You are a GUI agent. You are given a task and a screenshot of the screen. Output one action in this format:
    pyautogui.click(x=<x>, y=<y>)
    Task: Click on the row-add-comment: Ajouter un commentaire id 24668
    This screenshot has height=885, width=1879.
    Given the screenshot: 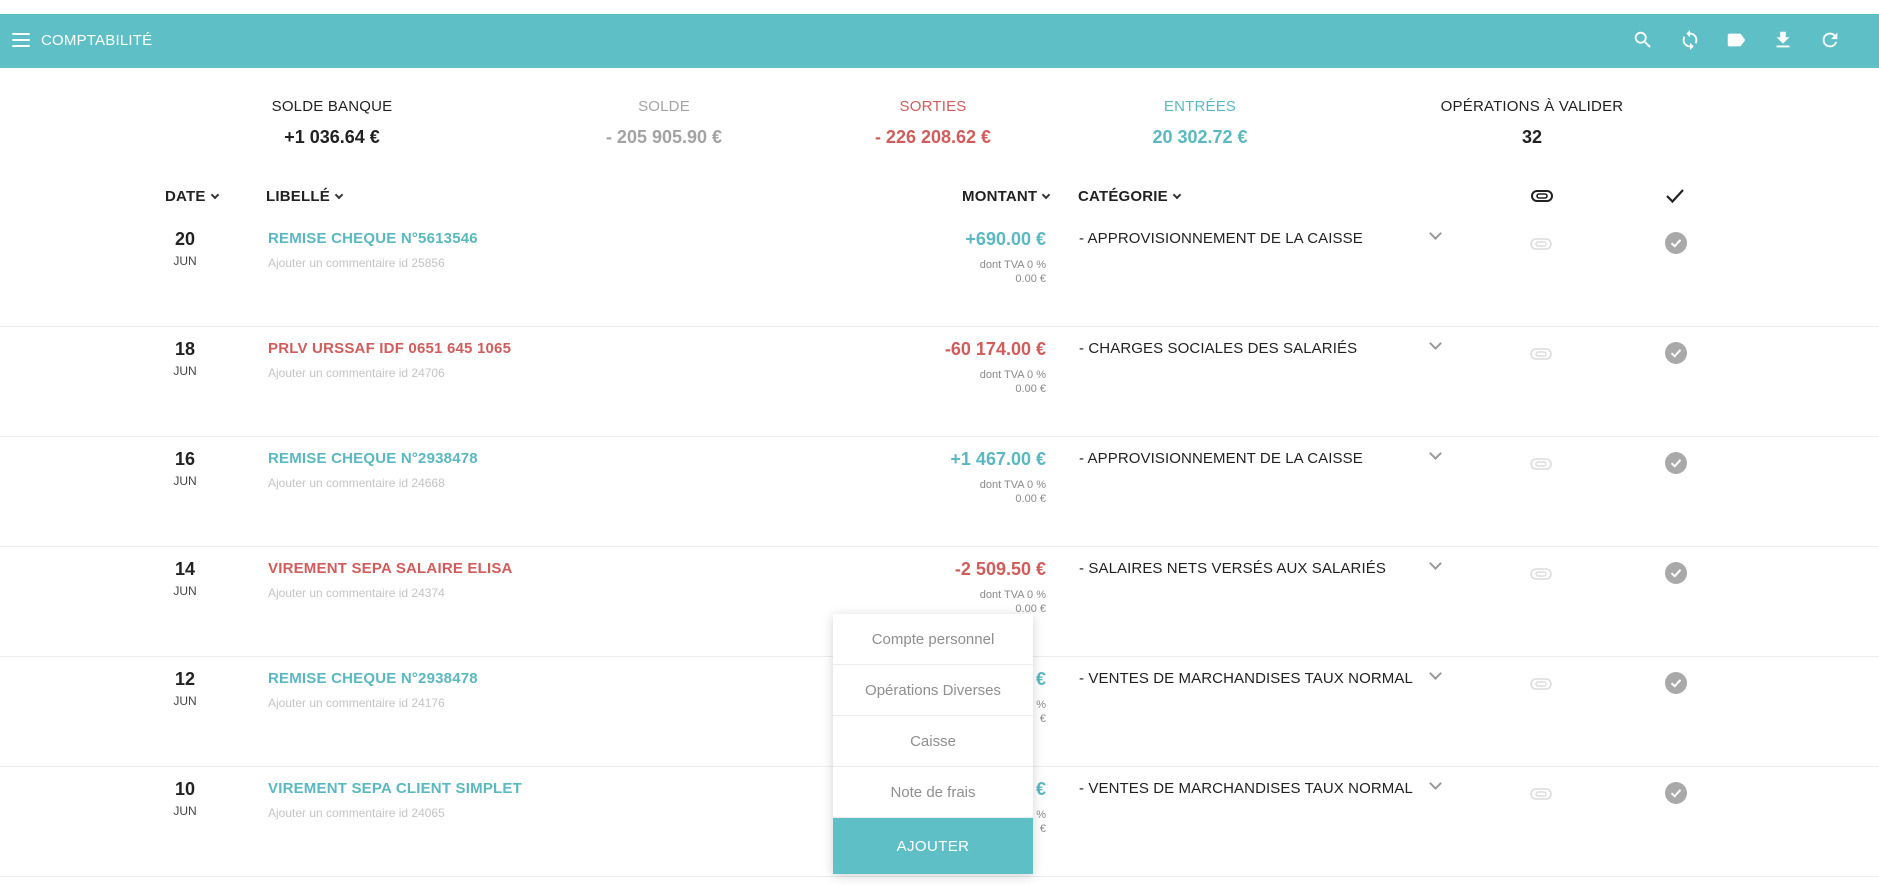 What is the action you would take?
    pyautogui.click(x=356, y=483)
    